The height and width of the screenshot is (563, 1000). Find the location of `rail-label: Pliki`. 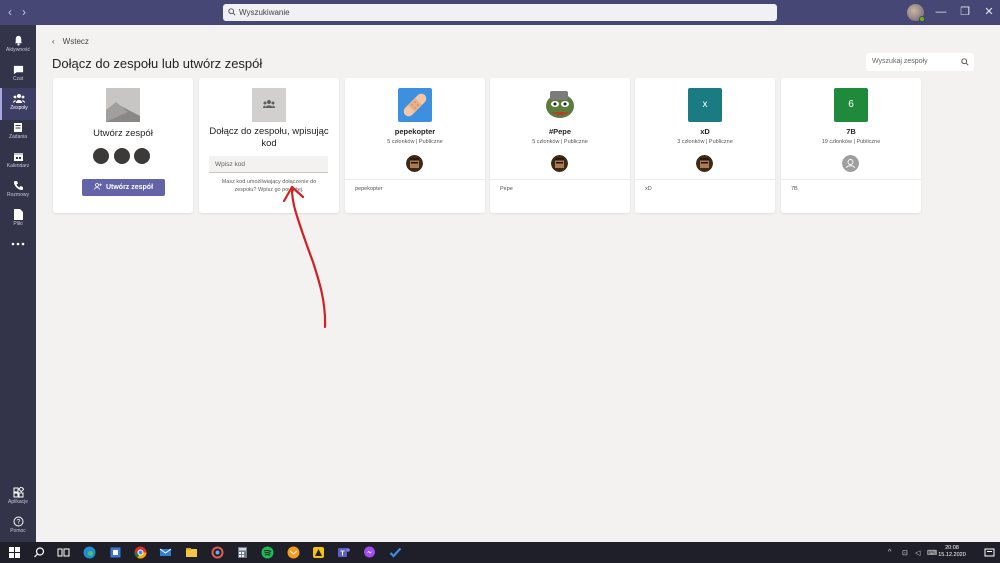

rail-label: Pliki is located at coordinates (18, 224).